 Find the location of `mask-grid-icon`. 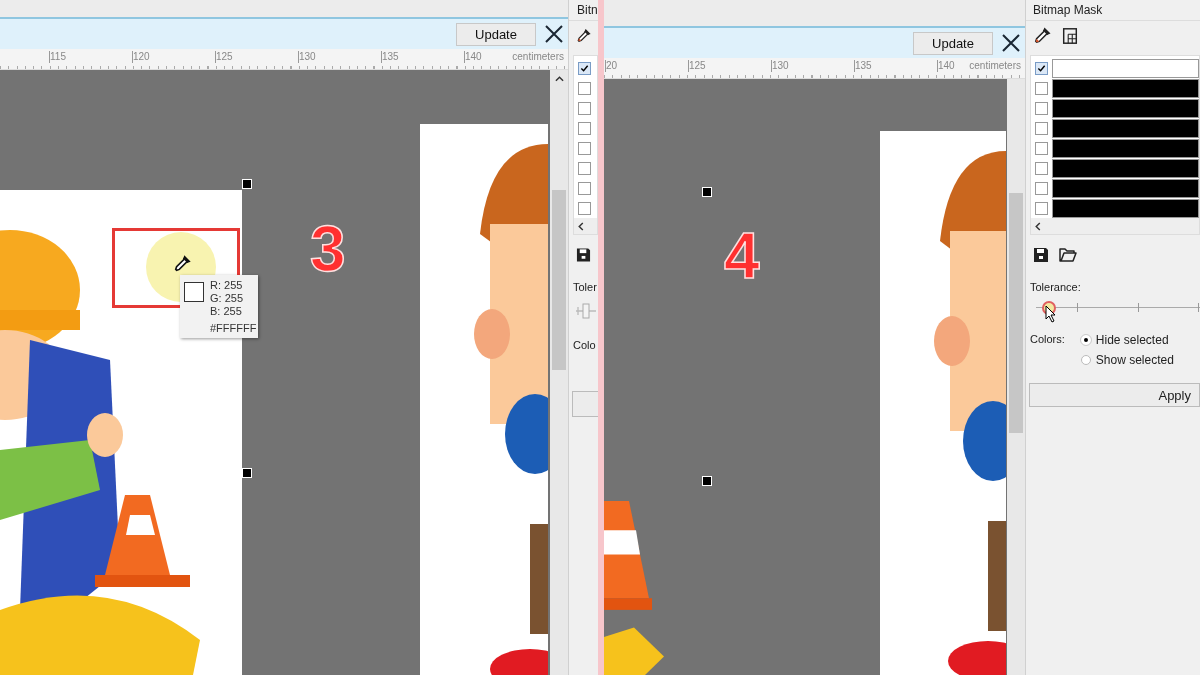

mask-grid-icon is located at coordinates (1070, 36).